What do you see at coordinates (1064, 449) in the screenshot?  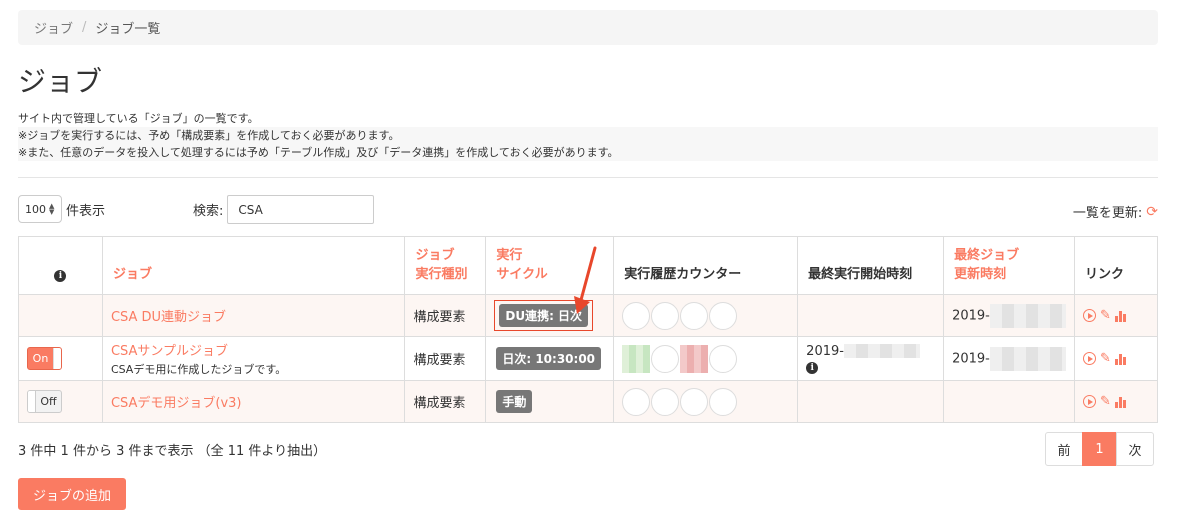 I see `pagination-prev-button: 前` at bounding box center [1064, 449].